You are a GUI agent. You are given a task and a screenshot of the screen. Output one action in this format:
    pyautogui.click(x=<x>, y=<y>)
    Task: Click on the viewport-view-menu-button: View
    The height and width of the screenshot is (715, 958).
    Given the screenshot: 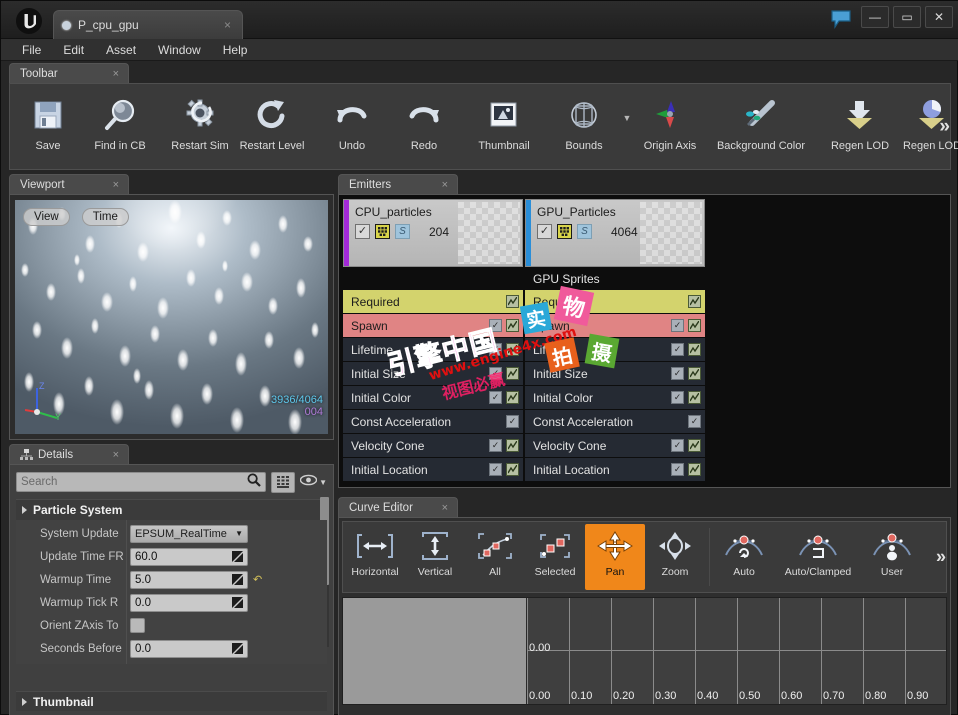 What is the action you would take?
    pyautogui.click(x=46, y=217)
    